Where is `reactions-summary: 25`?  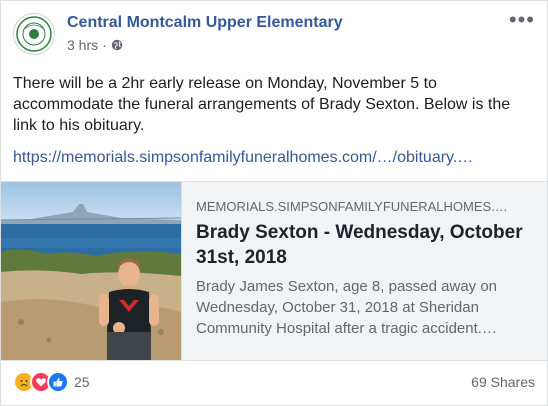 reactions-summary: 25 is located at coordinates (51, 382).